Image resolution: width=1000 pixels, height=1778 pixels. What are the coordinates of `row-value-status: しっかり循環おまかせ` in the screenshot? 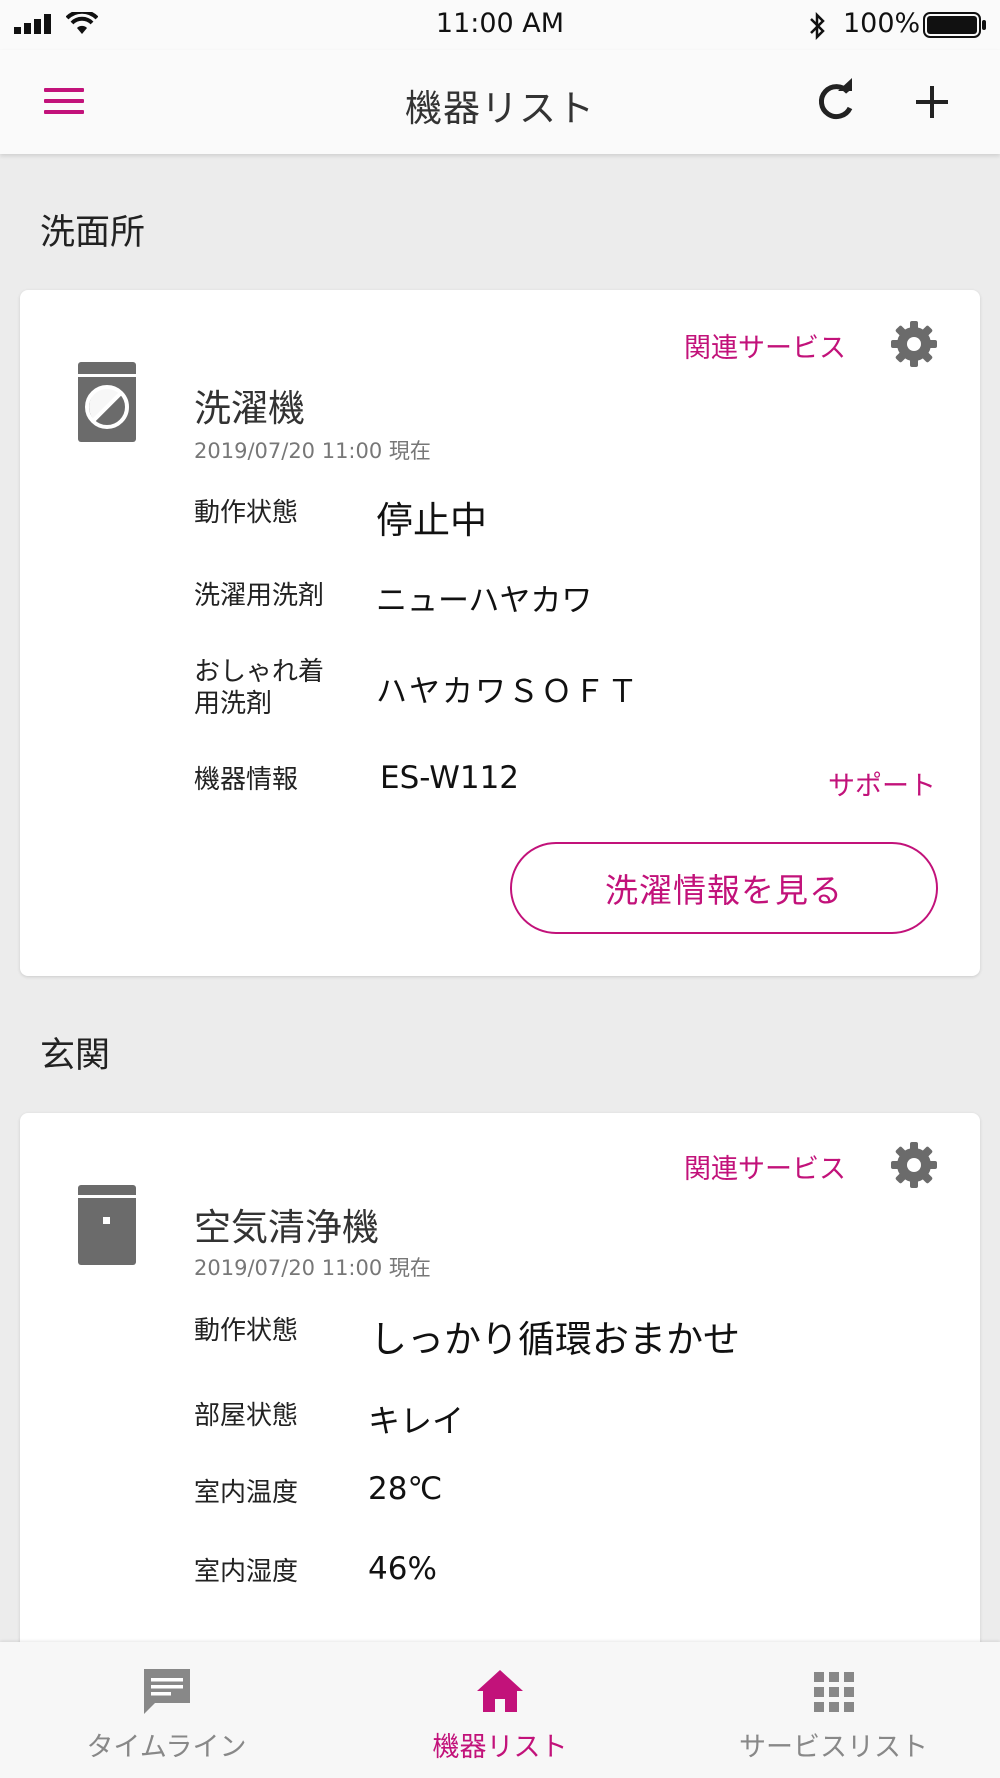 It's located at (555, 1339).